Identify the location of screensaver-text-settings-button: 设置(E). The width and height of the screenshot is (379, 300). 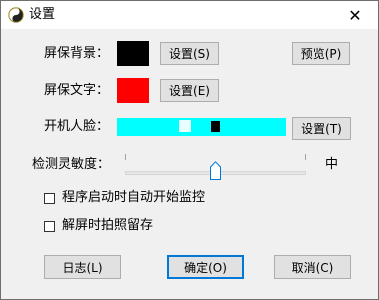
(189, 90).